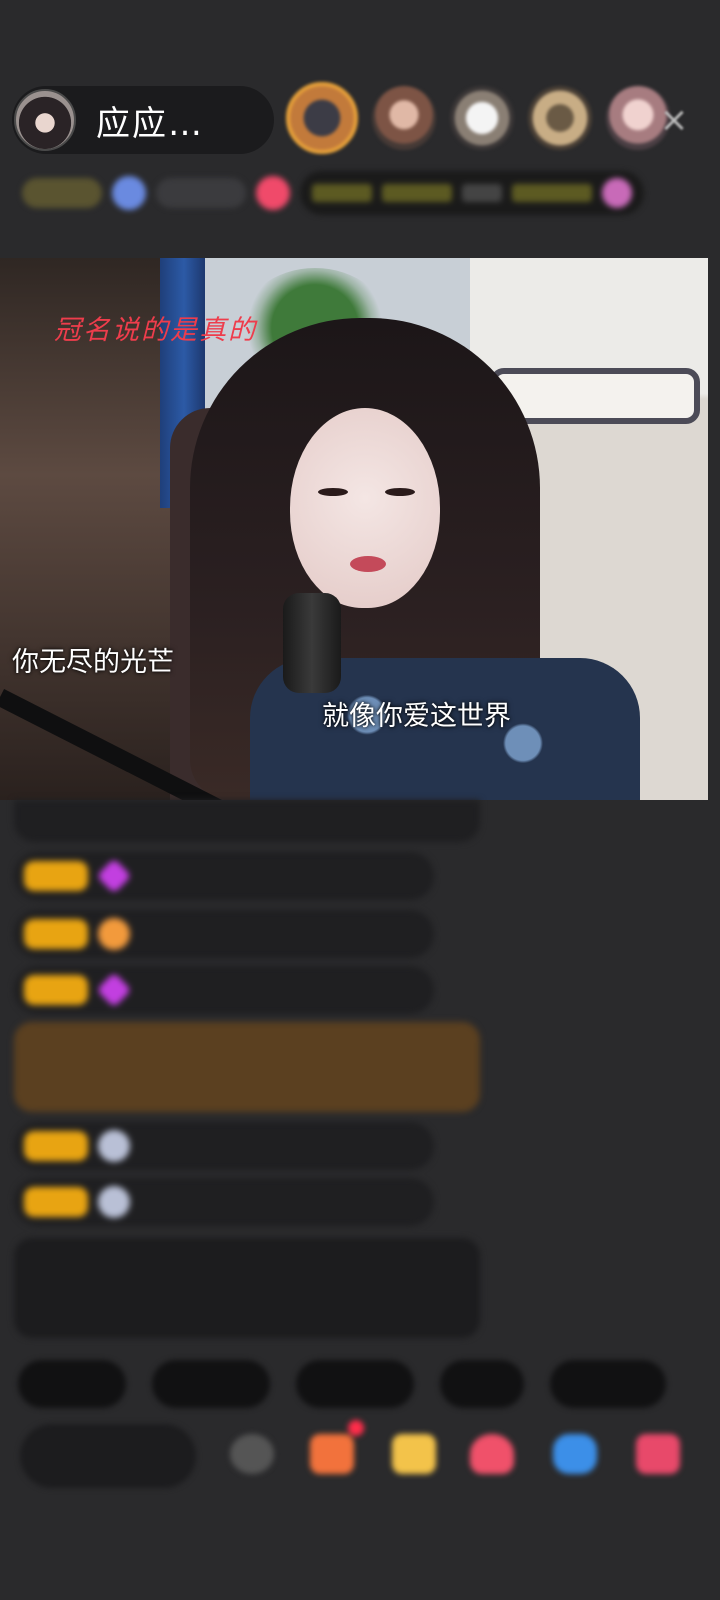 Image resolution: width=720 pixels, height=1600 pixels. Describe the element at coordinates (416, 716) in the screenshot. I see `lyric-line: 就像你爱这世界` at that location.